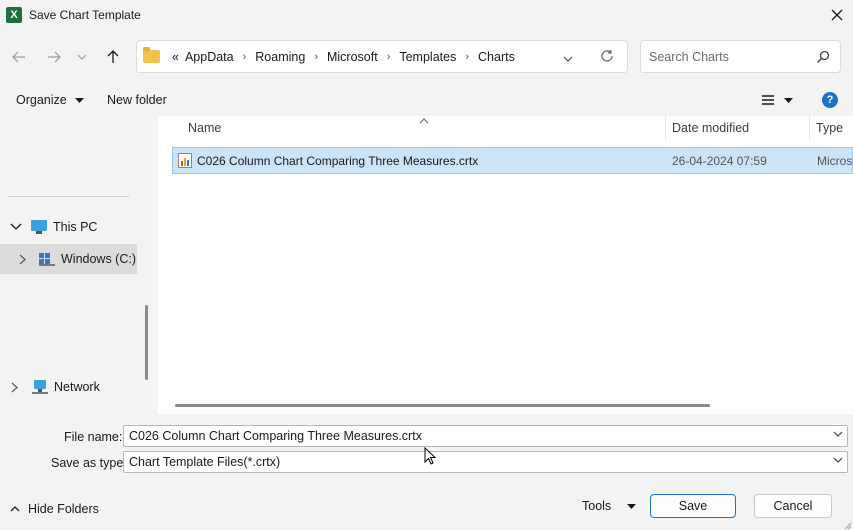 This screenshot has width=853, height=530. Describe the element at coordinates (75, 227) in the screenshot. I see `sidebar-item-label: This PC` at that location.